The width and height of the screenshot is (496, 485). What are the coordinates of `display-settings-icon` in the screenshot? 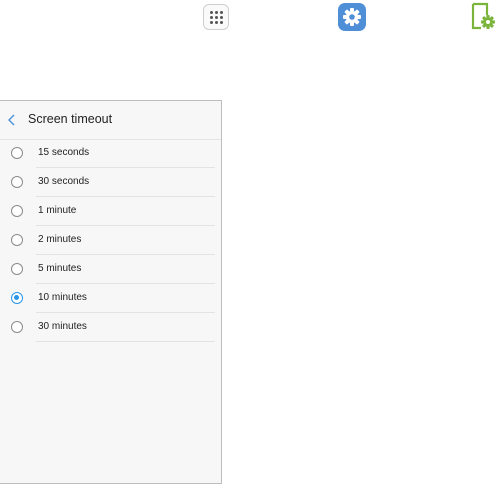 It's located at (482, 17).